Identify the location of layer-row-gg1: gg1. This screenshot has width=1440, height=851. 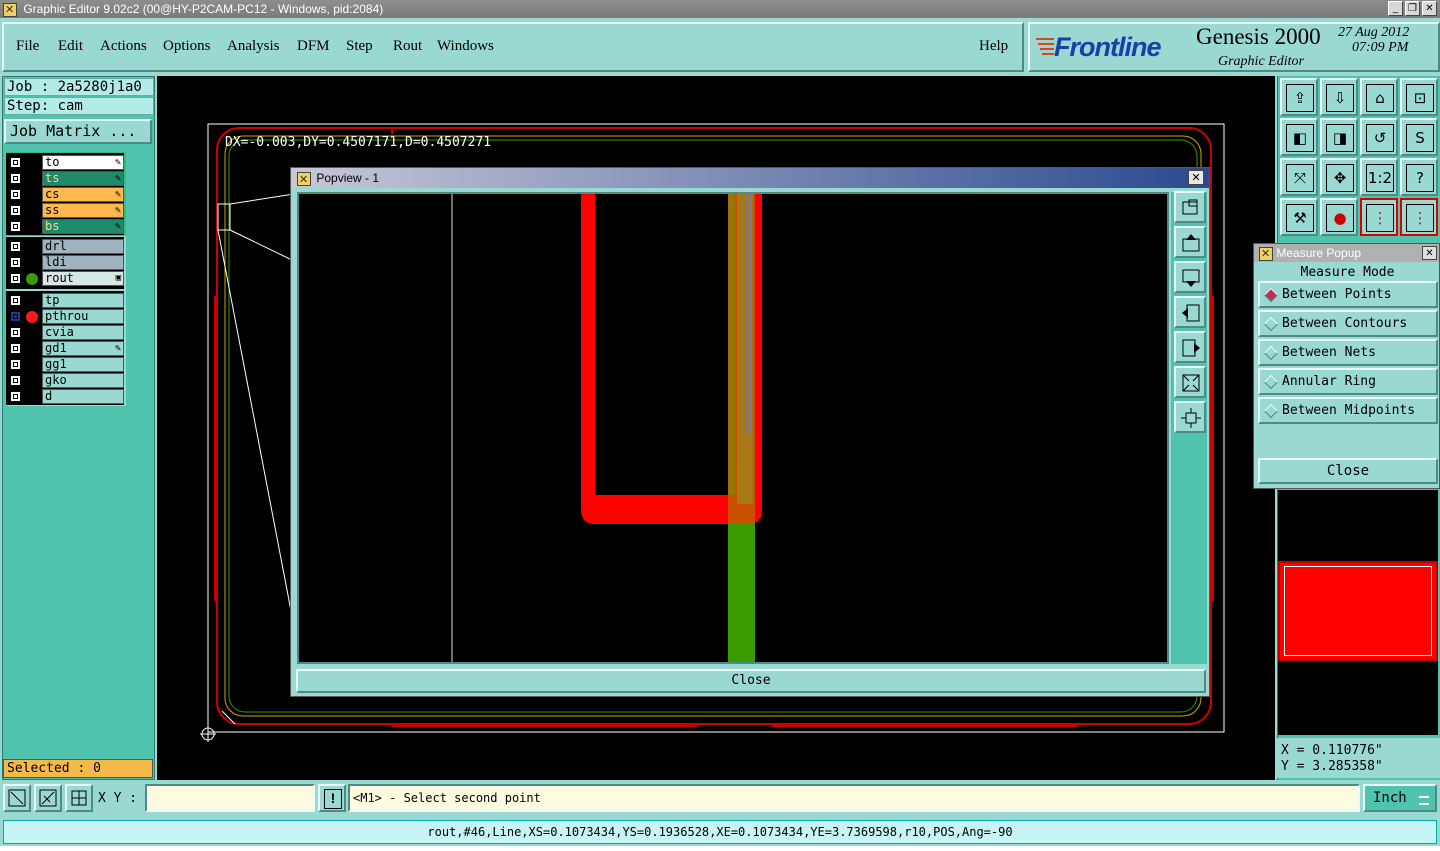
(65, 365).